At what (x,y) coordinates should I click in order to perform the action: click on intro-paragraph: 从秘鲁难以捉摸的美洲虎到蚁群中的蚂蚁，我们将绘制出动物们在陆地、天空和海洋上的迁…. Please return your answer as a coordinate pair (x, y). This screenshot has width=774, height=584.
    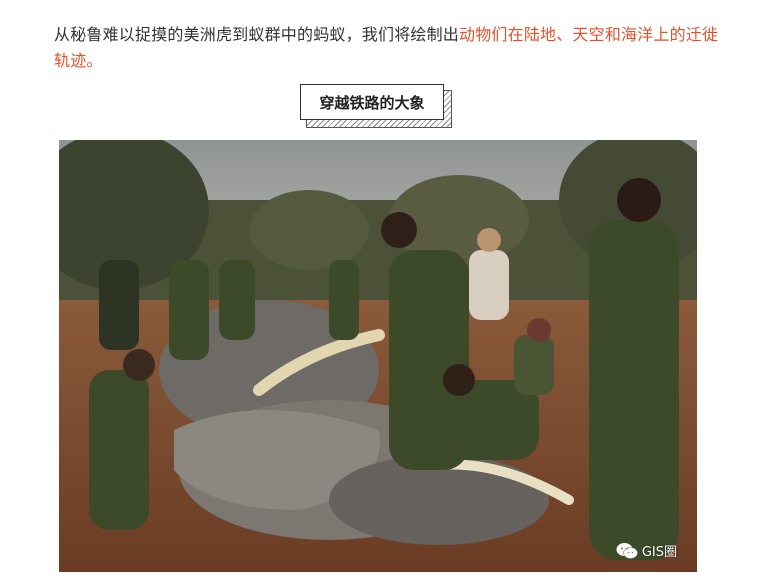
    Looking at the image, I should click on (389, 48).